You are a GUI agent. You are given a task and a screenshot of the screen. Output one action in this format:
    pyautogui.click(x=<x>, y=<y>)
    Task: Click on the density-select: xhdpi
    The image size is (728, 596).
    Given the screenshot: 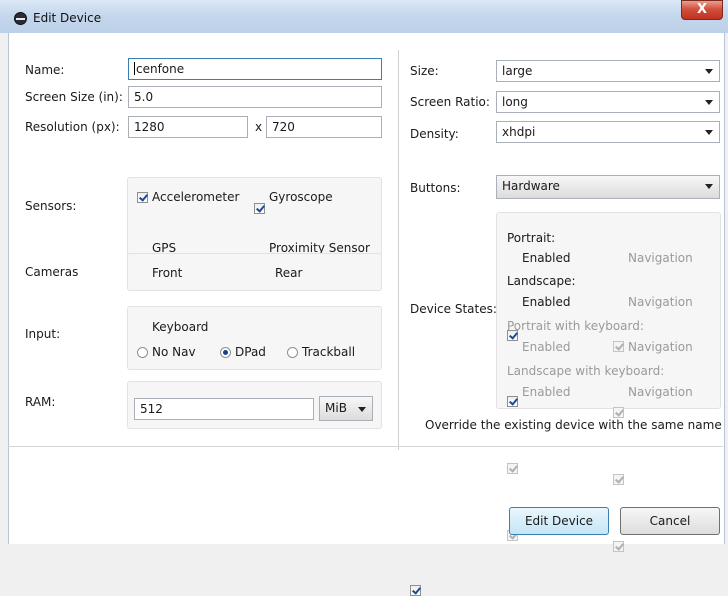 What is the action you would take?
    pyautogui.click(x=608, y=132)
    